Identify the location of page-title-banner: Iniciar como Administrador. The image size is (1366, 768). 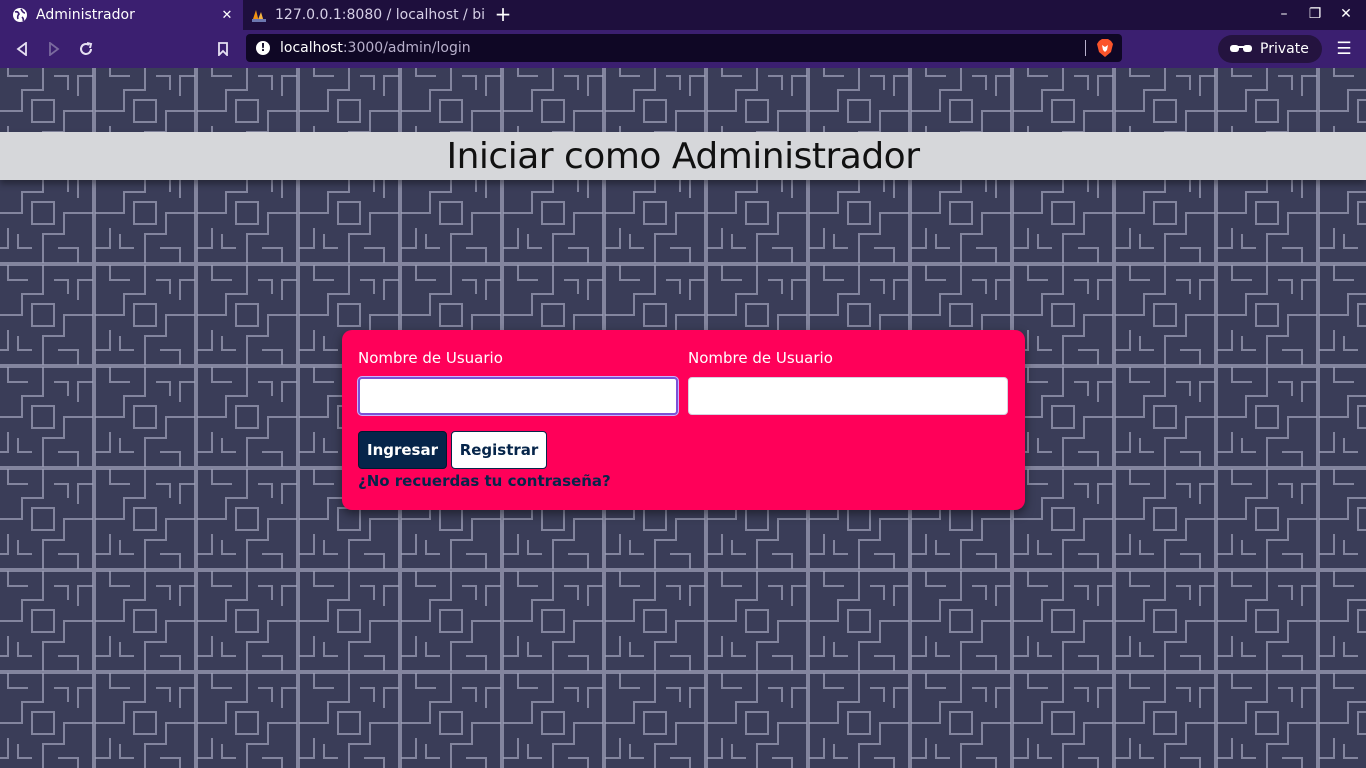
(683, 156).